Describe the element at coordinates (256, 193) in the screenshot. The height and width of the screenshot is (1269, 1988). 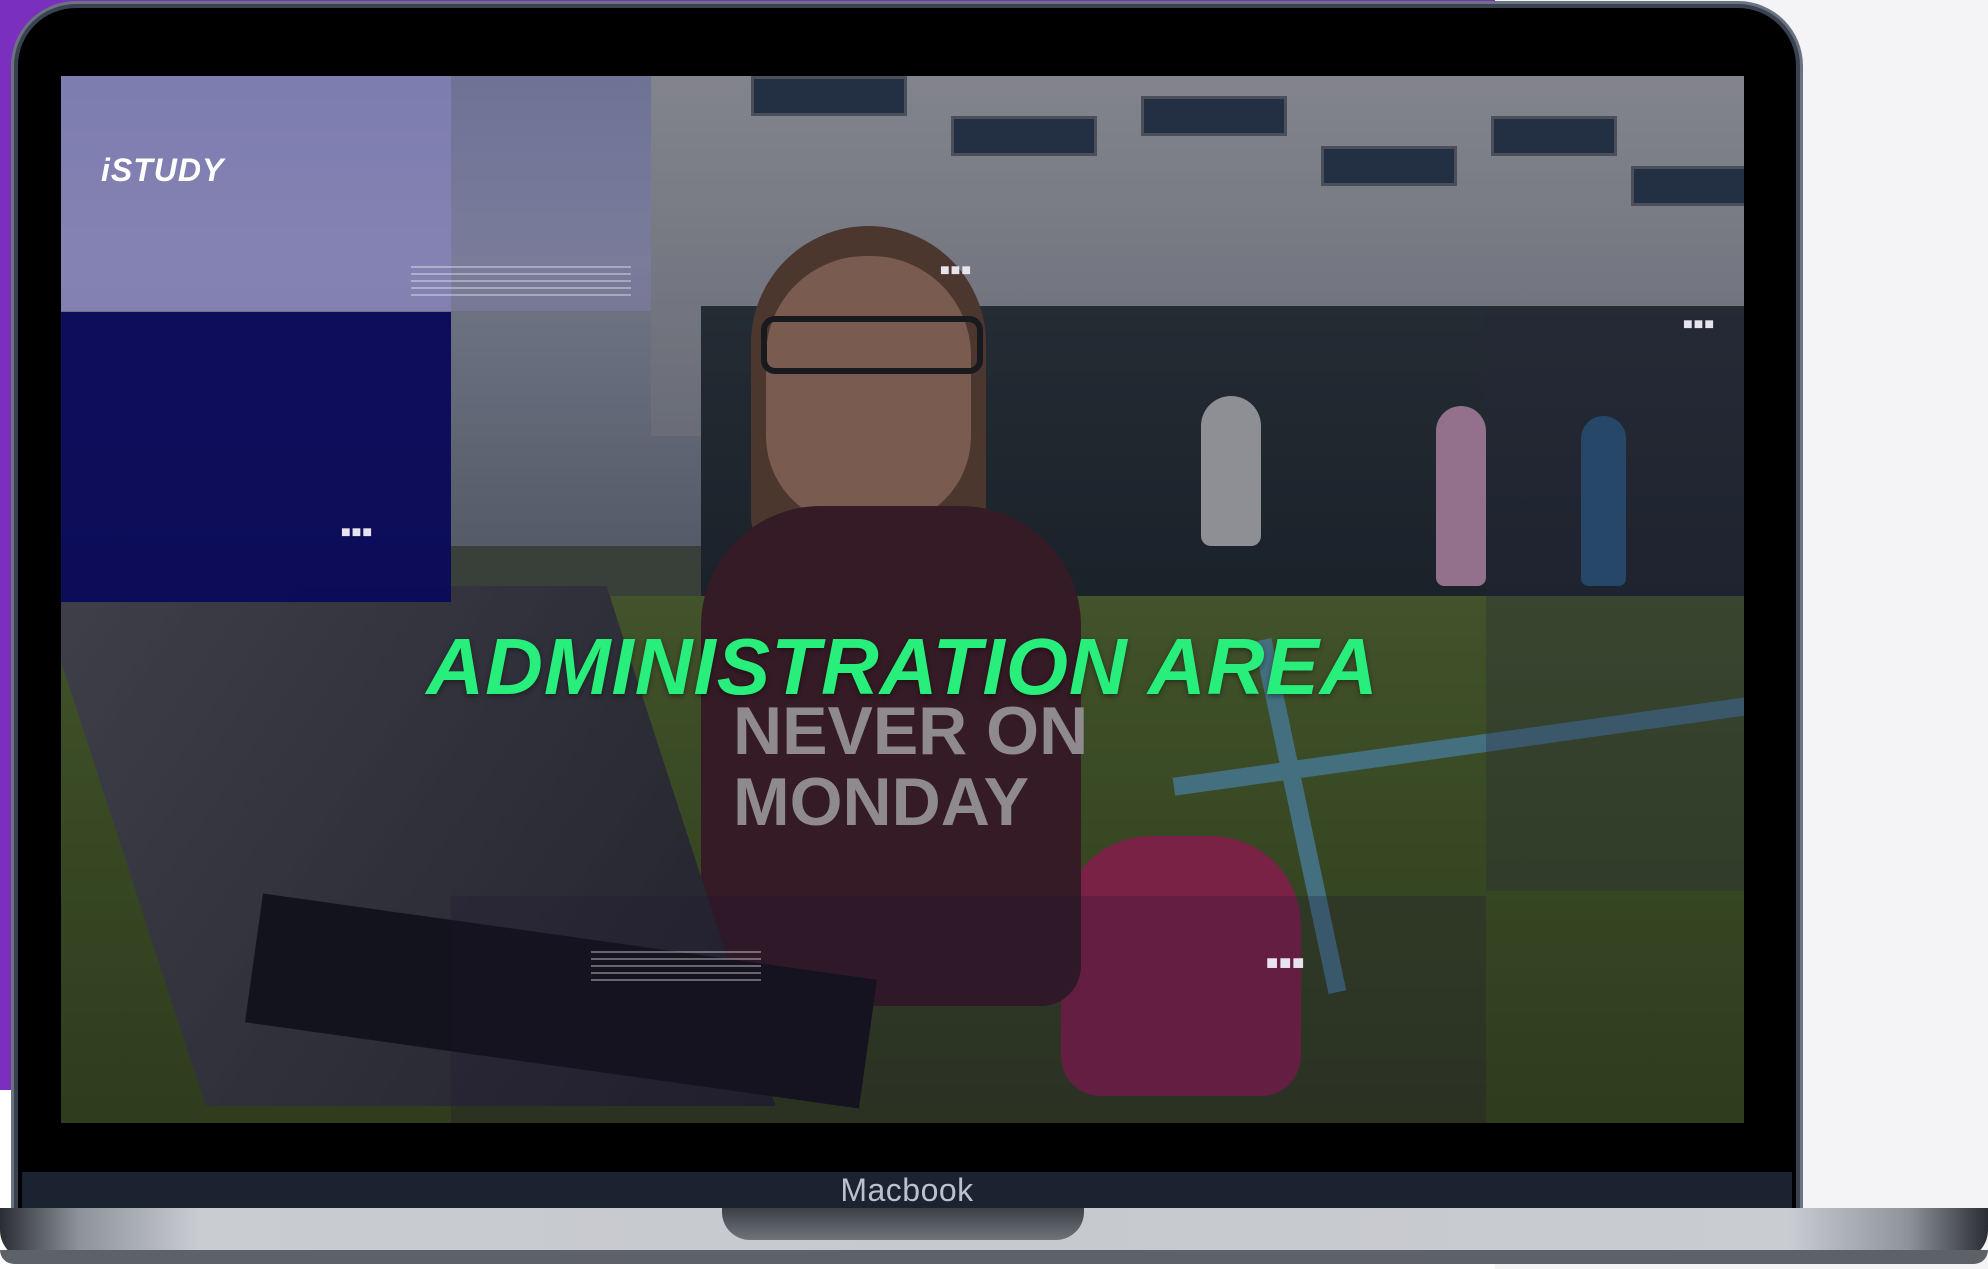
I see `violet-overlay-panel` at that location.